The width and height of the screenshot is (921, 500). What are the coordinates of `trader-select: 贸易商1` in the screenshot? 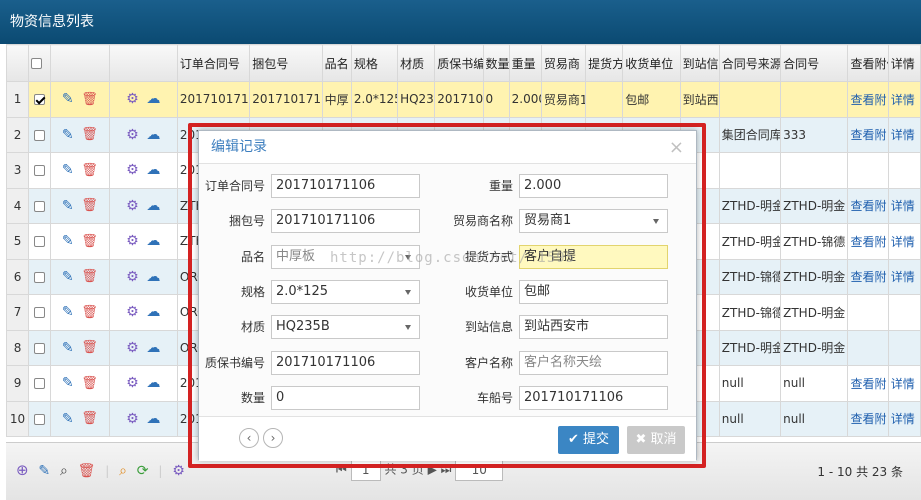 It's located at (593, 221).